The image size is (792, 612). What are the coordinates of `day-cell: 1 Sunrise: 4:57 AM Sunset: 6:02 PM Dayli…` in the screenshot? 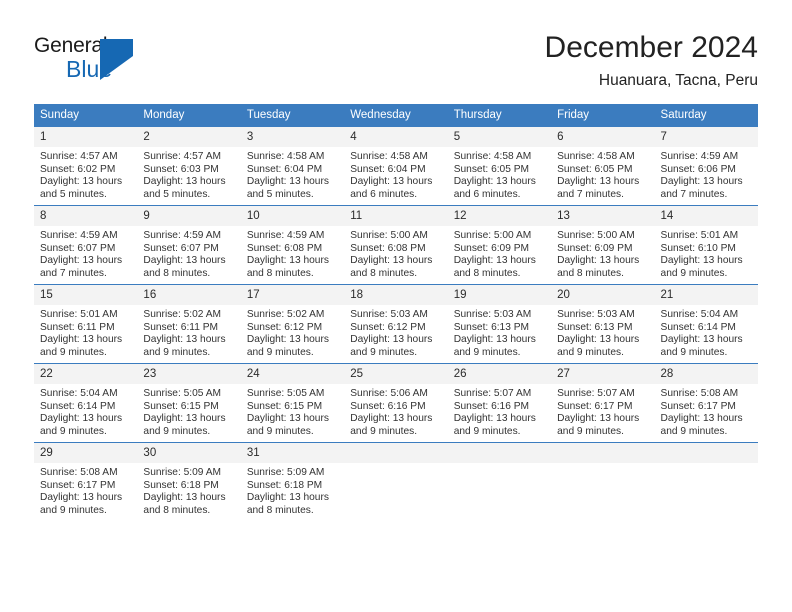 It's located at (86, 166).